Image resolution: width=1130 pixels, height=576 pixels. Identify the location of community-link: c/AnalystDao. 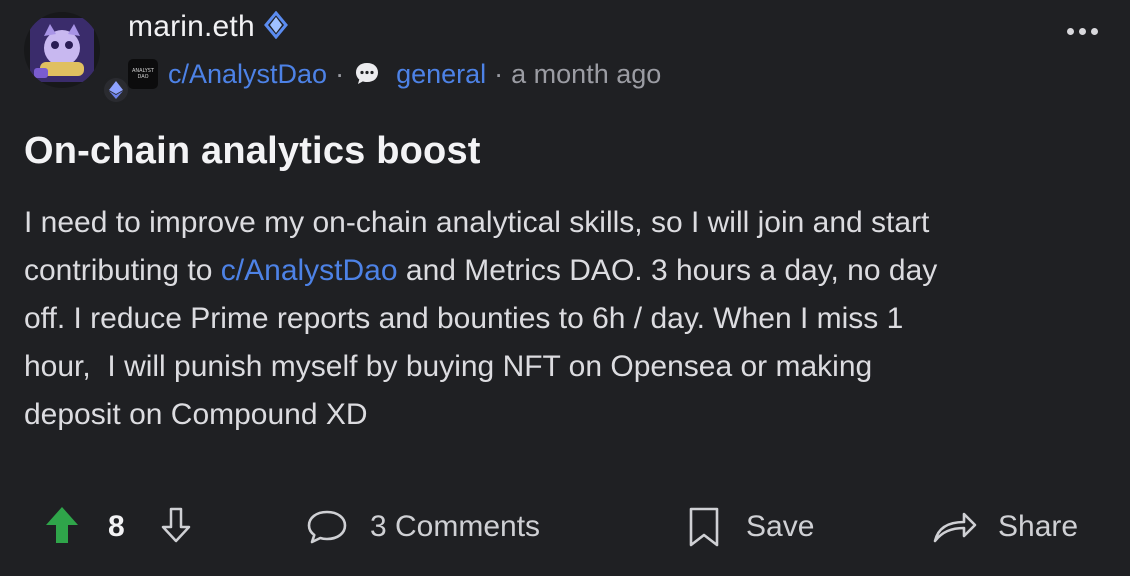
(247, 74).